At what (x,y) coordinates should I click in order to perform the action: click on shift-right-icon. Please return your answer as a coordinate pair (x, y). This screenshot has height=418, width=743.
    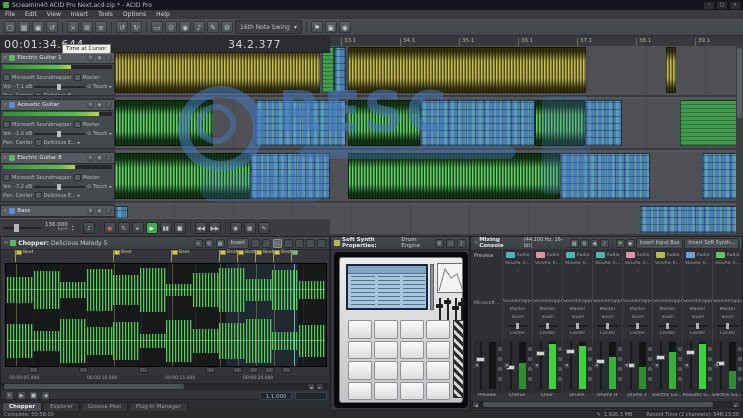
    Looking at the image, I should click on (266, 243).